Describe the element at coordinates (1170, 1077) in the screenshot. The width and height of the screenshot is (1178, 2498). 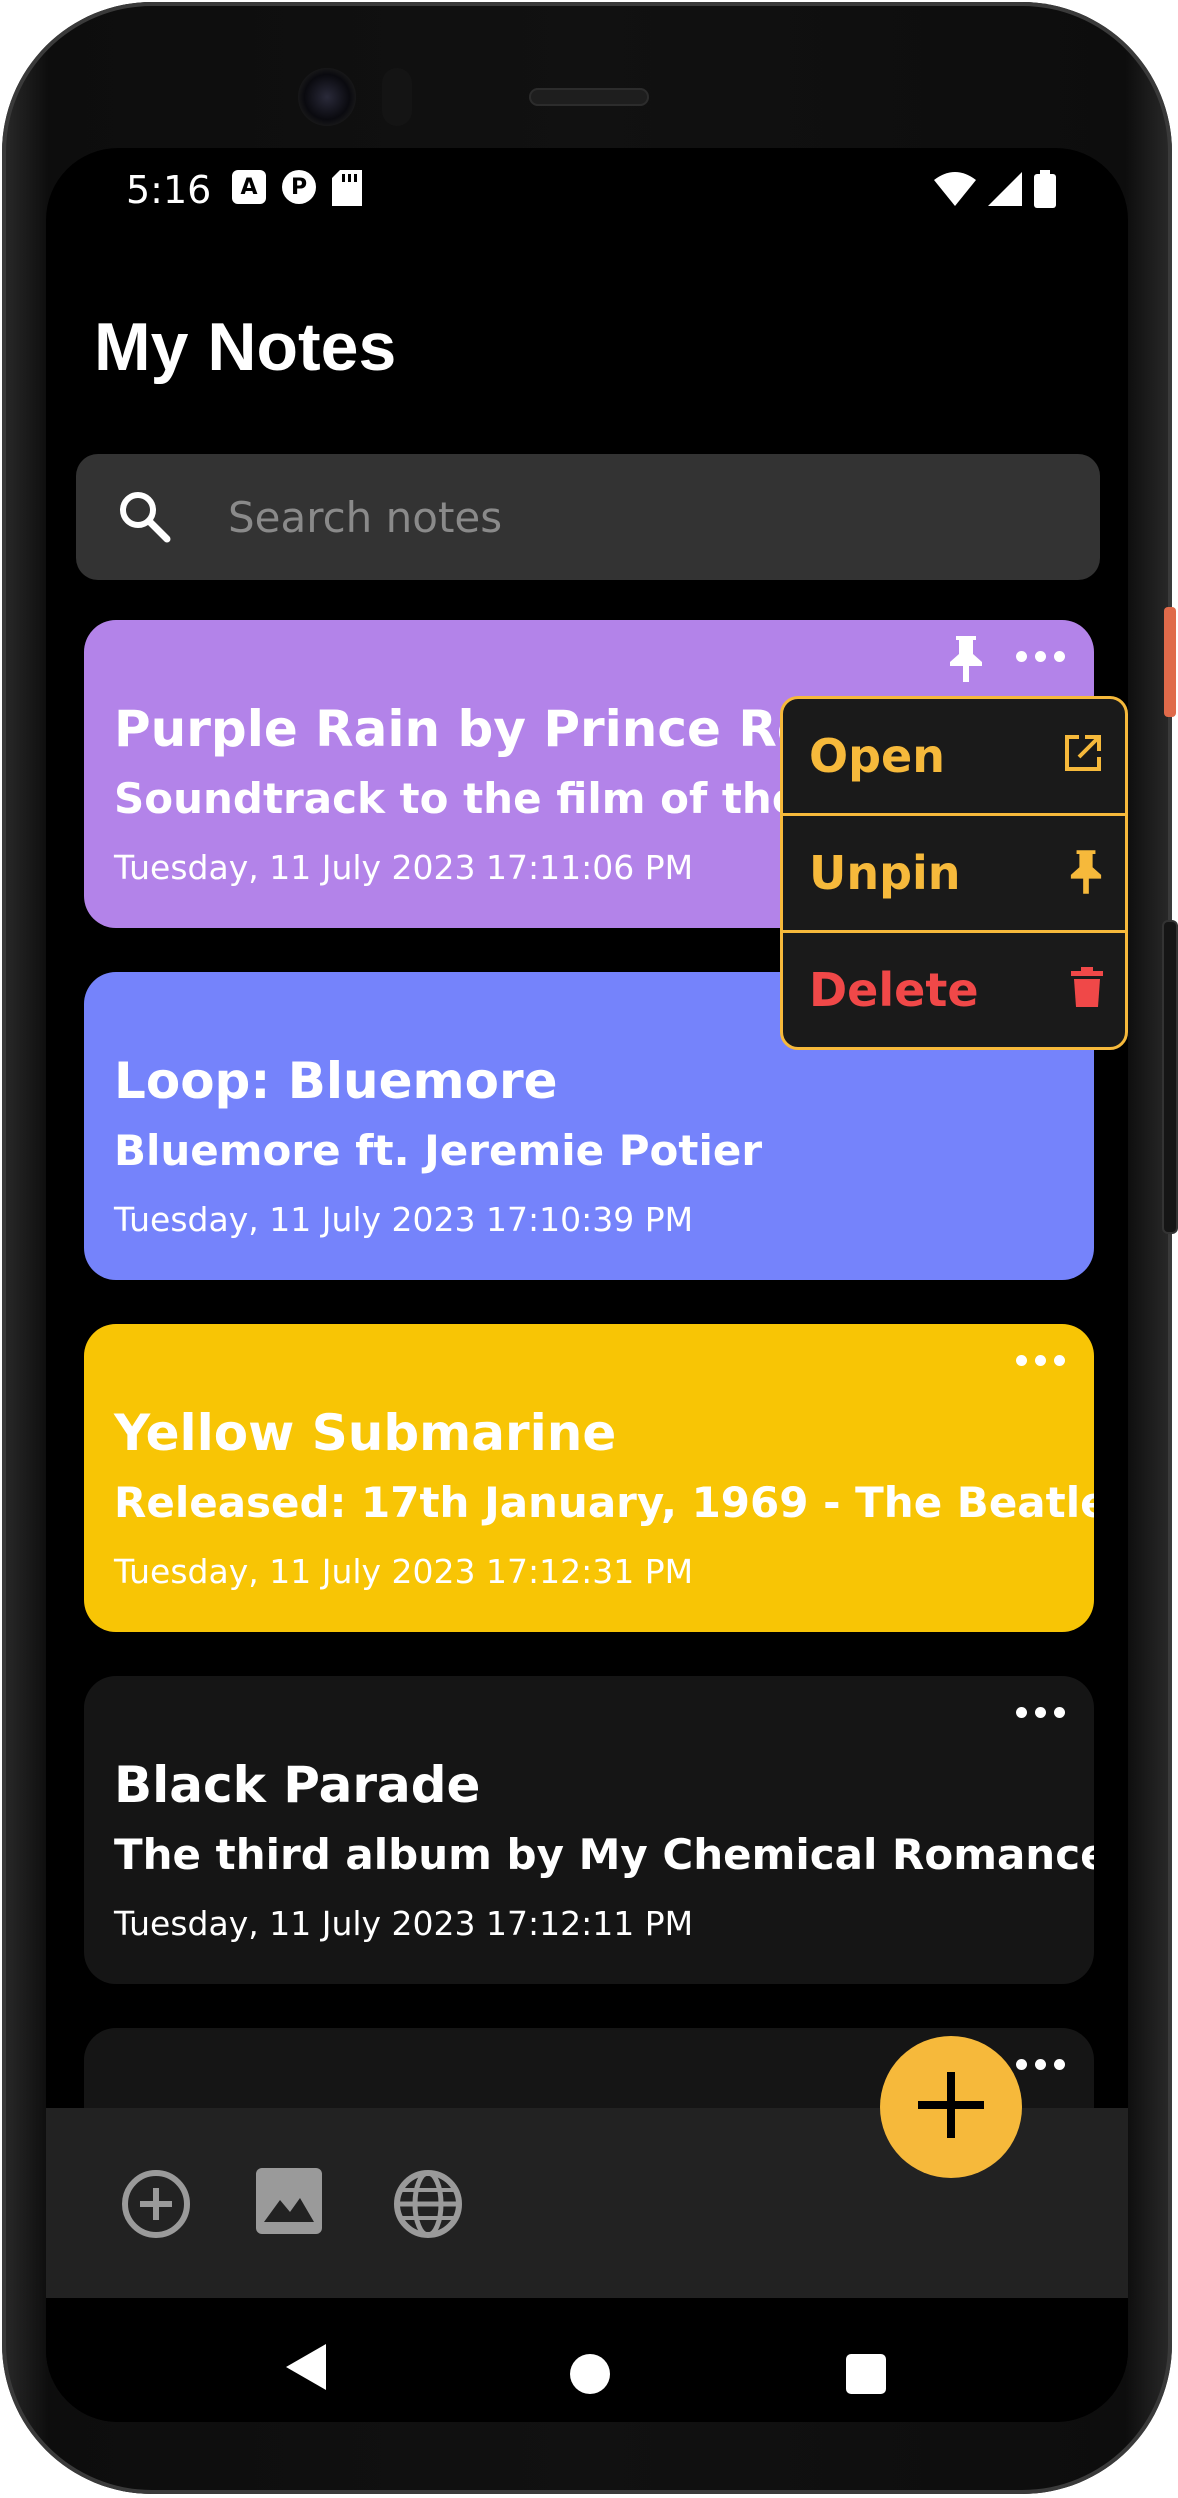
I see `volume-button` at that location.